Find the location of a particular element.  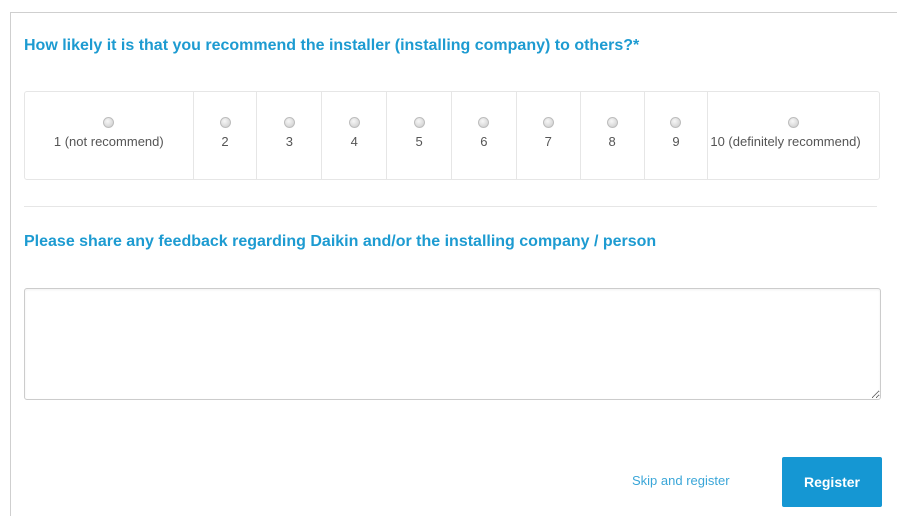

rating-option-6: 6 is located at coordinates (484, 135).